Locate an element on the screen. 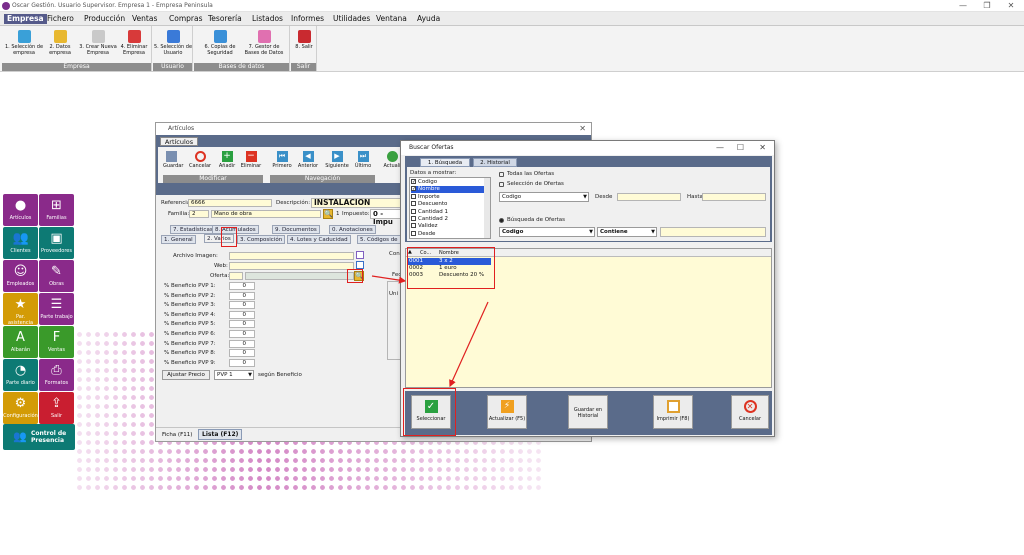 This screenshot has height=555, width=1024. menu-ventana: Ventana is located at coordinates (391, 19).